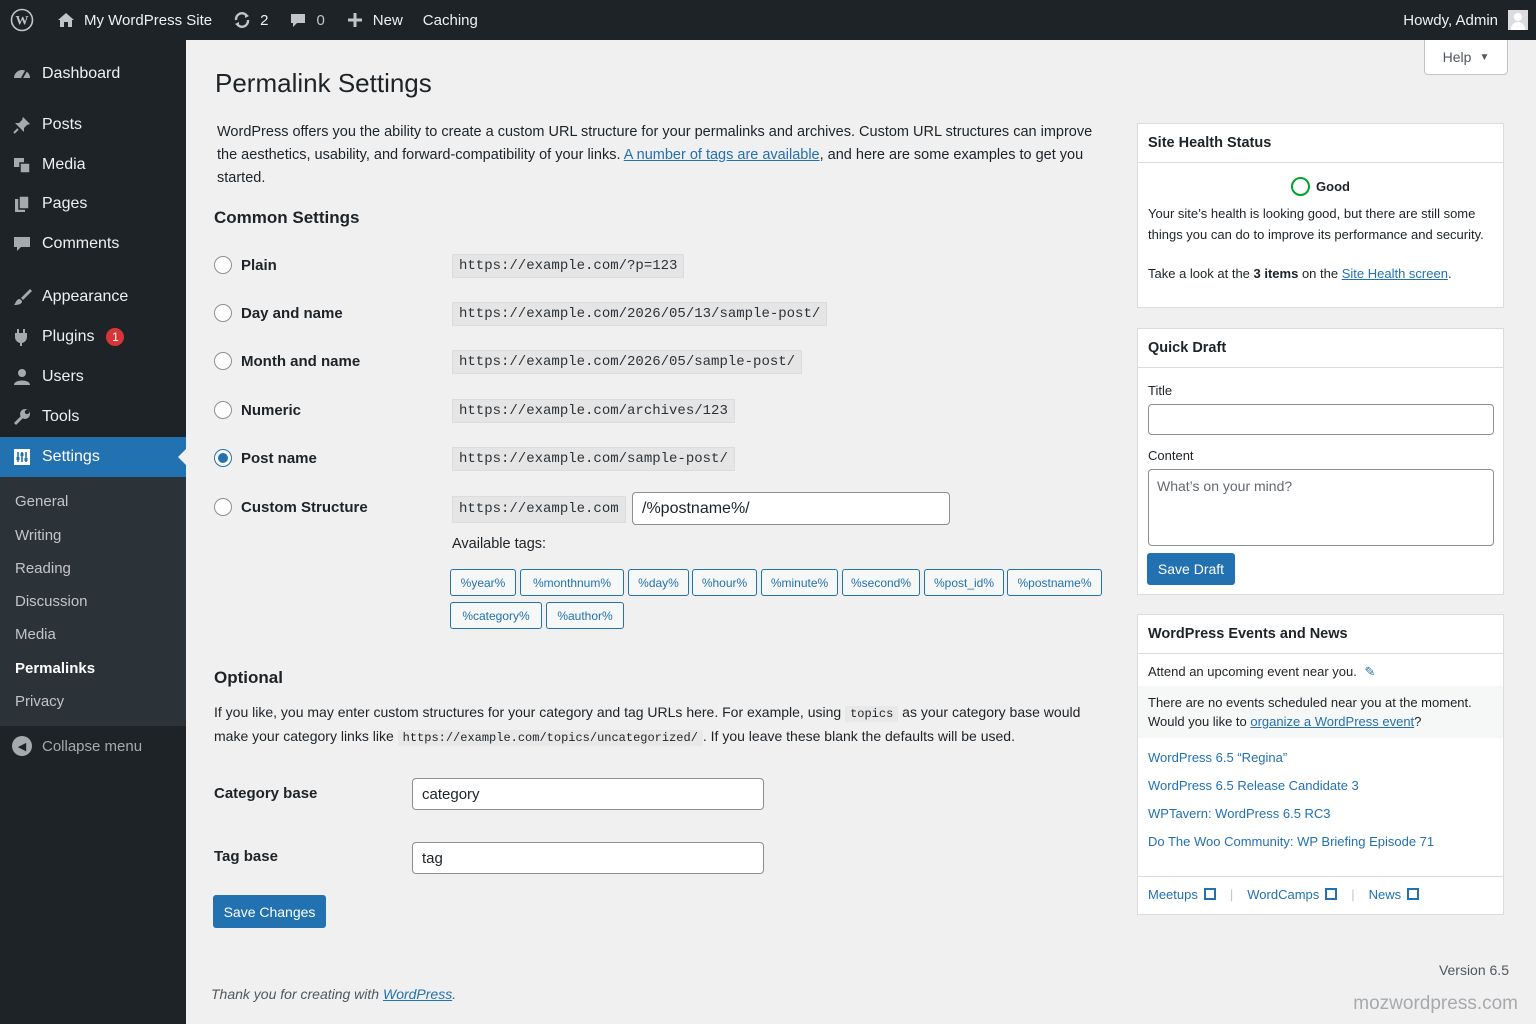 The image size is (1536, 1024). I want to click on sidebar-item-tools: Tools, so click(93, 417).